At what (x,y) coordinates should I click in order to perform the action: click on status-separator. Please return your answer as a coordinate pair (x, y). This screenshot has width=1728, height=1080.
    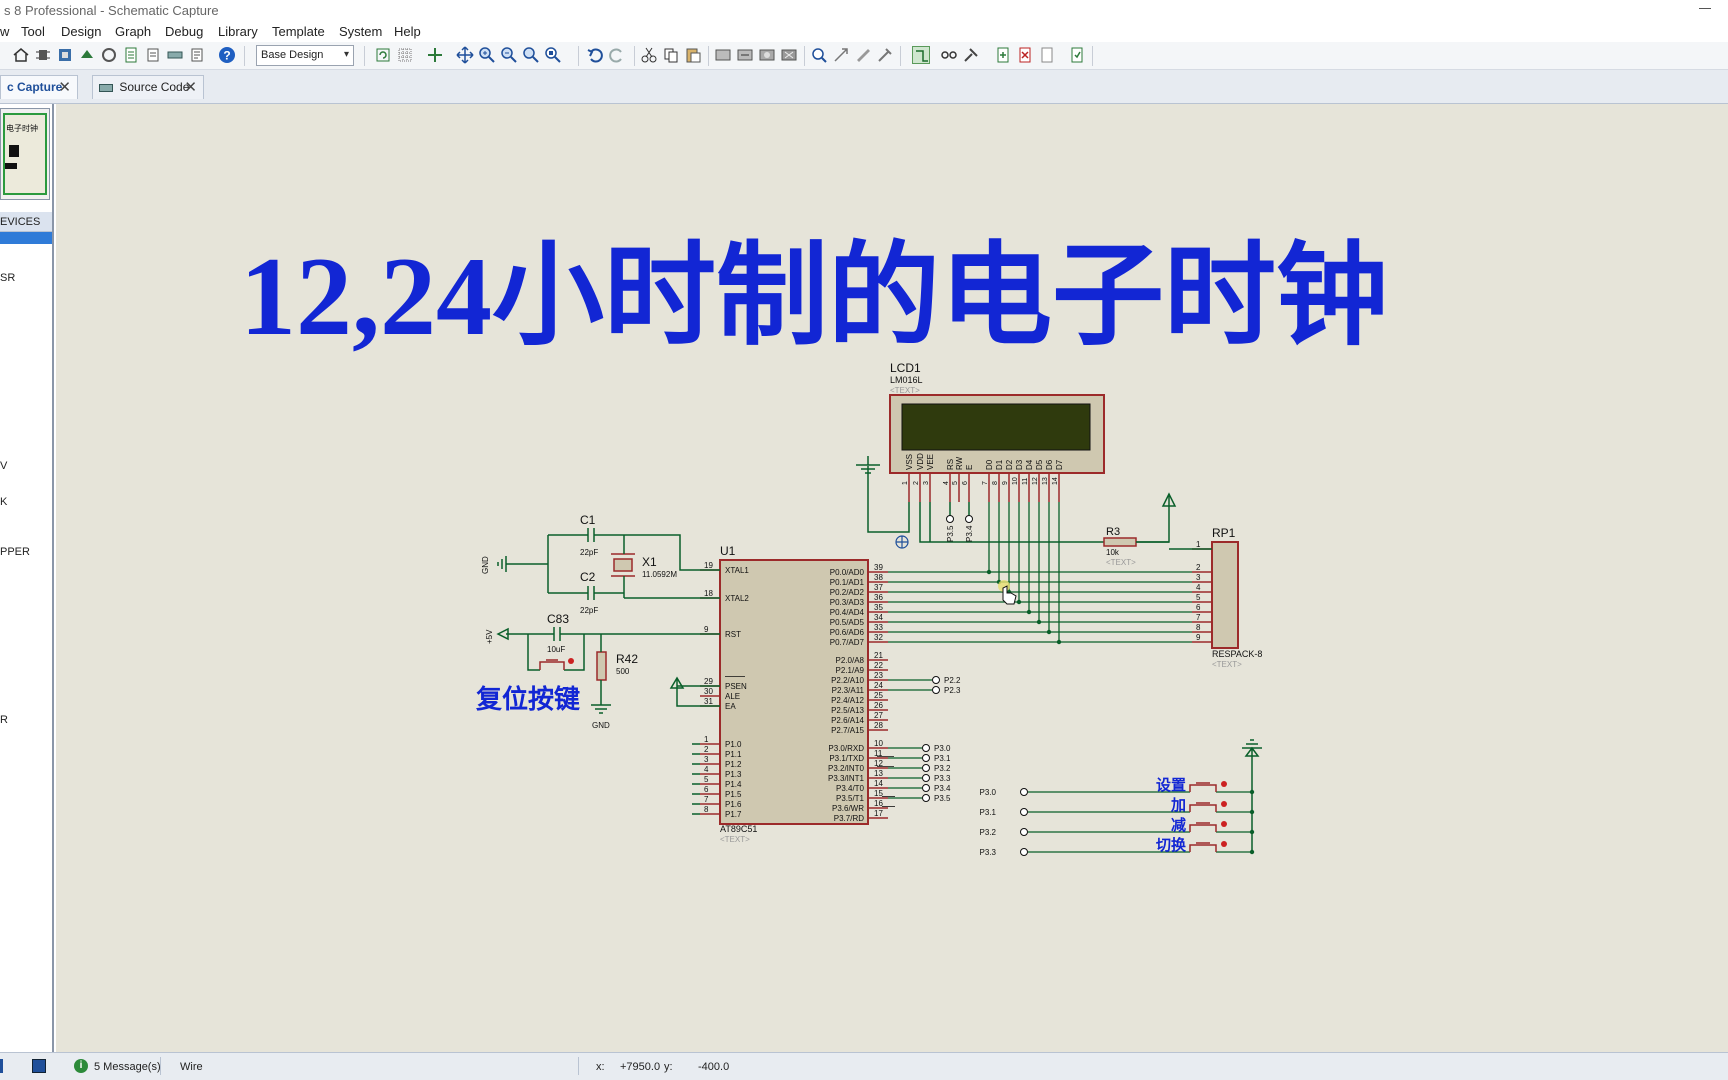
    Looking at the image, I should click on (160, 1066).